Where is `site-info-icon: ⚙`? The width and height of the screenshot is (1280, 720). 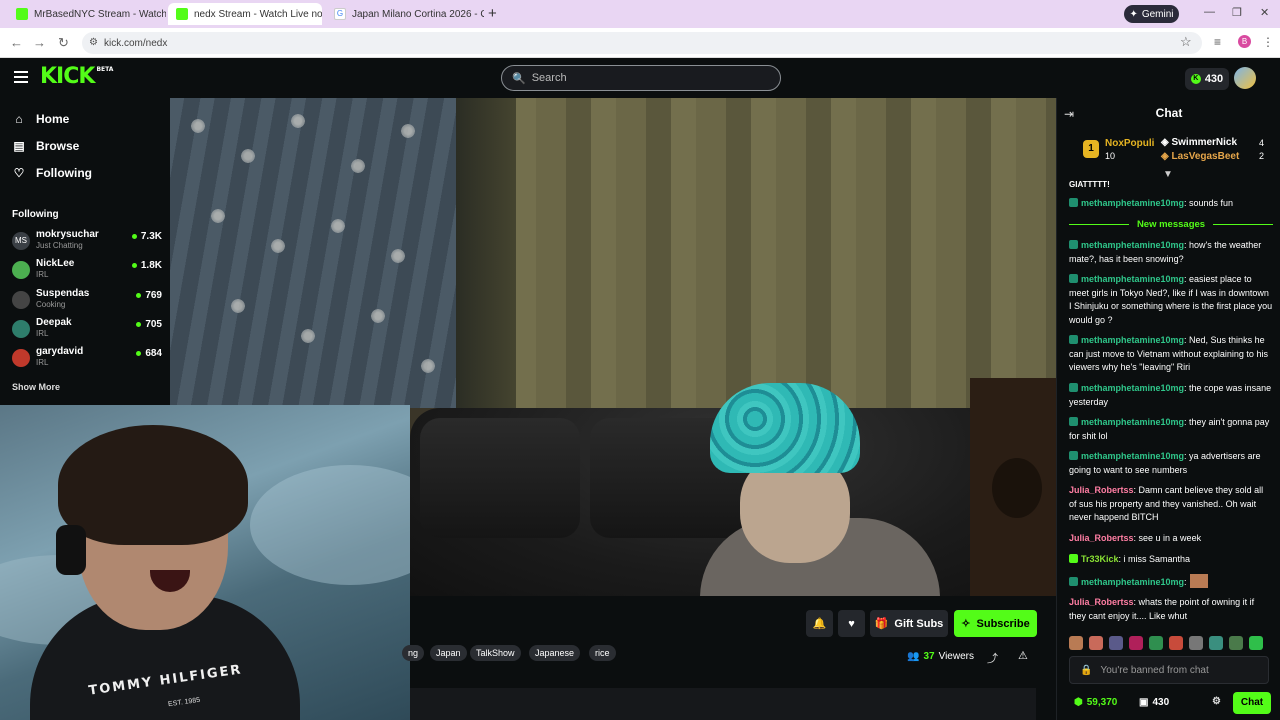 site-info-icon: ⚙ is located at coordinates (93, 42).